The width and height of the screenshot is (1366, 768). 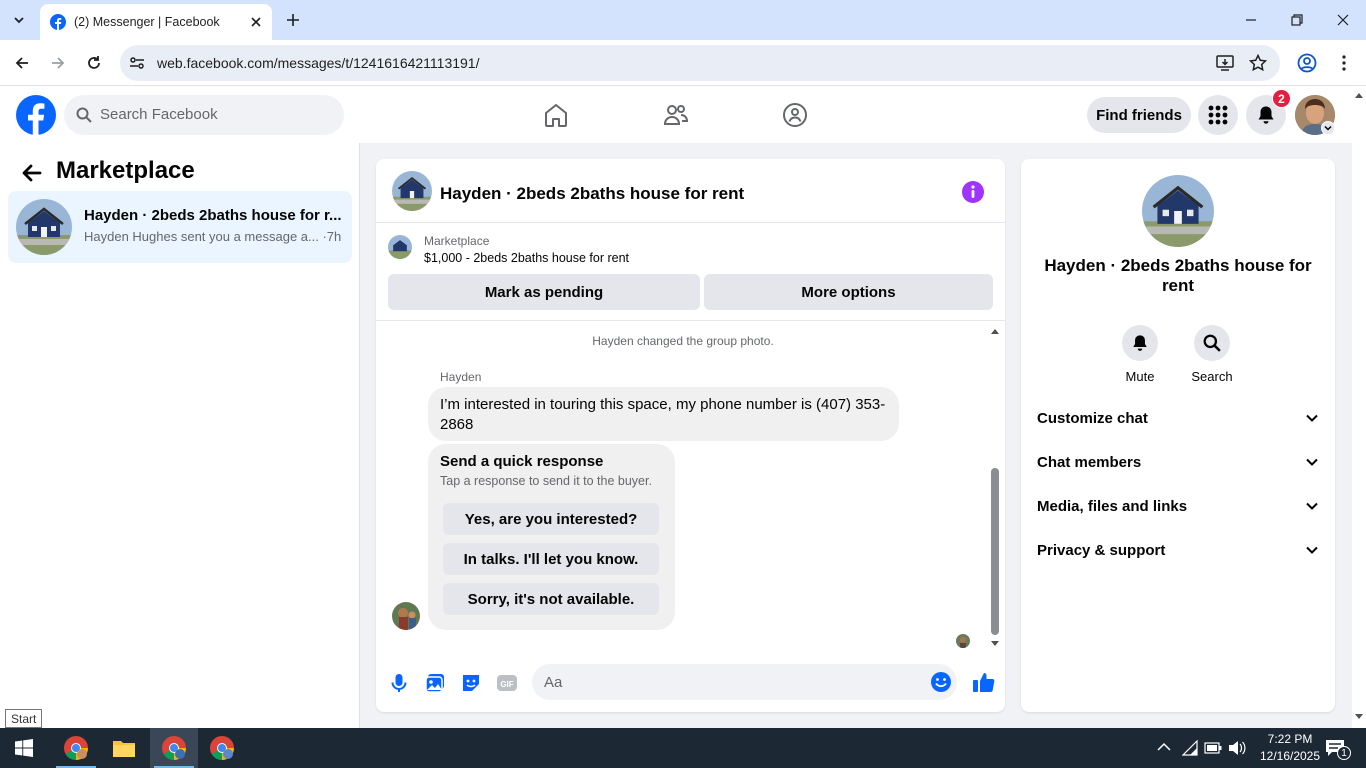 I want to click on chrome-icon, so click(x=174, y=748).